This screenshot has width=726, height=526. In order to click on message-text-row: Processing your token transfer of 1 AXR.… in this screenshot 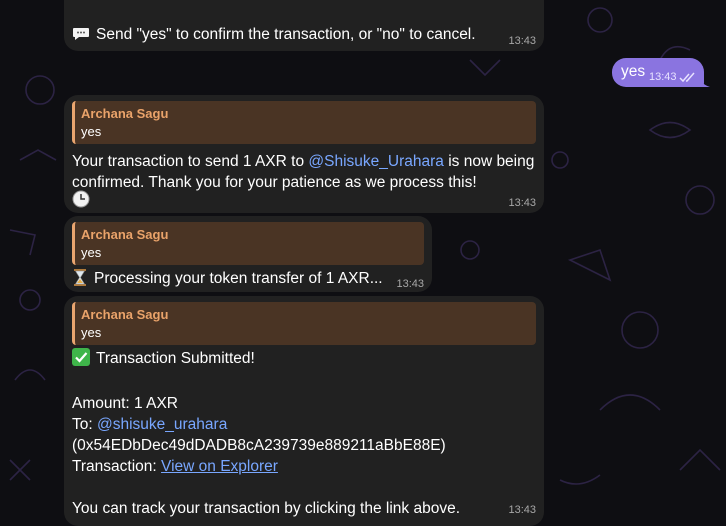, I will do `click(248, 280)`.